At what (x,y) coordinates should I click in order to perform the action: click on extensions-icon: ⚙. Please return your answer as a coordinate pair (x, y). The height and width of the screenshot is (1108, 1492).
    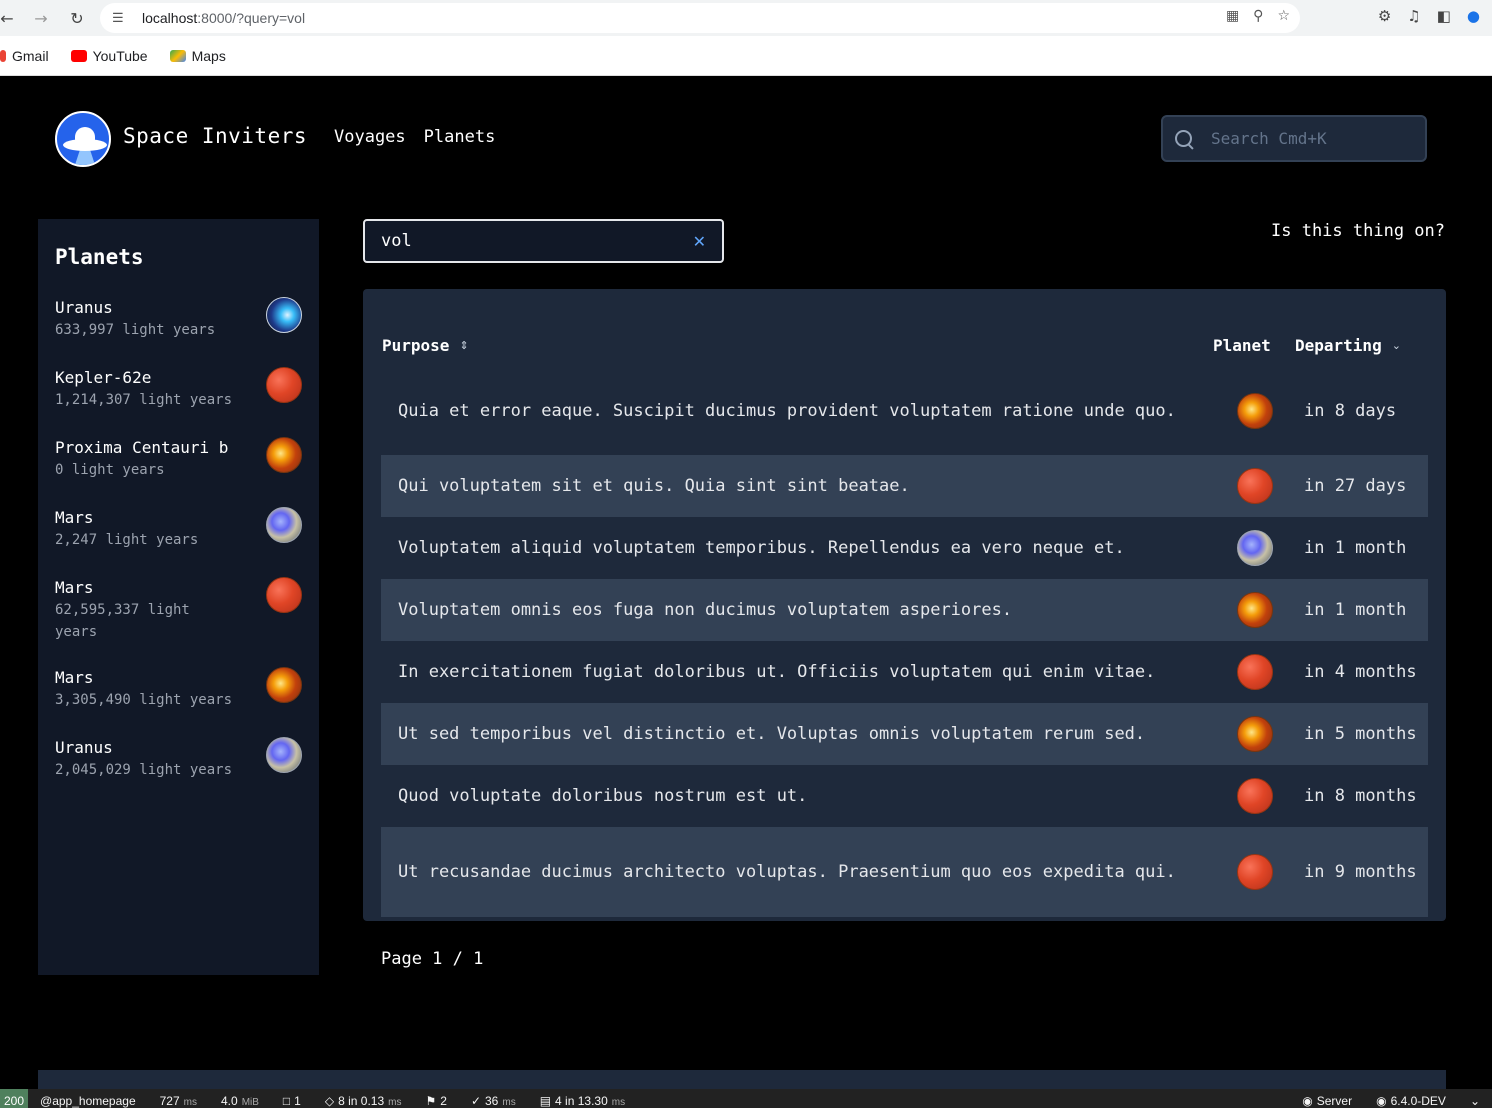
    Looking at the image, I should click on (1384, 16).